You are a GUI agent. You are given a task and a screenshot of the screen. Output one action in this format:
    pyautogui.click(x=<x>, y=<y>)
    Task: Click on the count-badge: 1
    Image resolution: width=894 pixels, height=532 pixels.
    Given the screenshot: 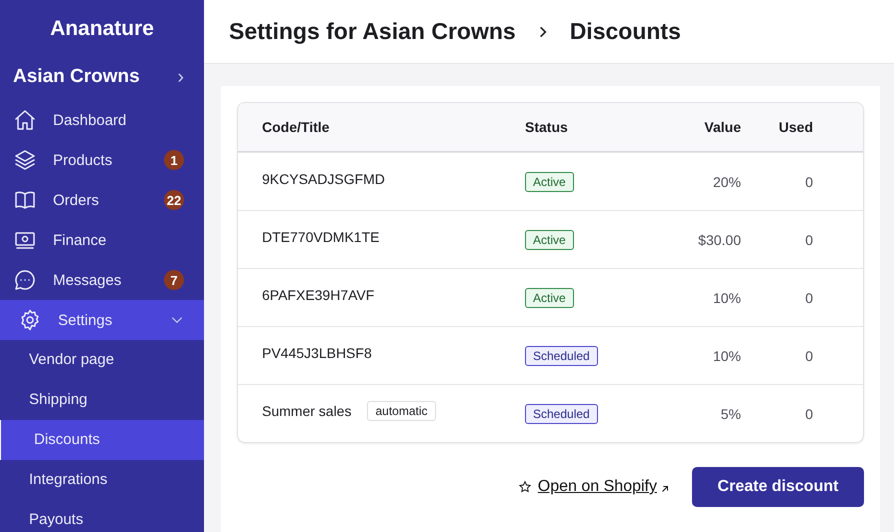 What is the action you would take?
    pyautogui.click(x=174, y=160)
    